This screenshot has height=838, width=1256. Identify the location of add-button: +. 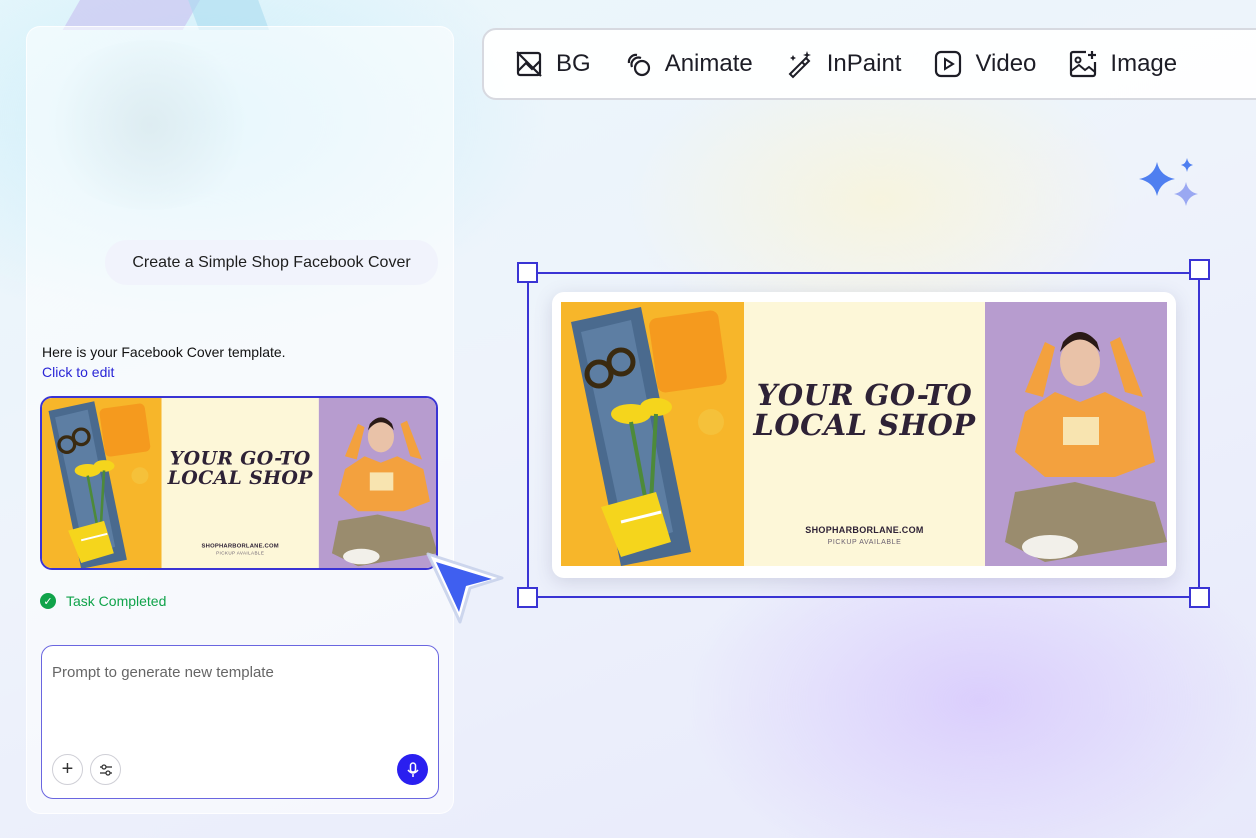
(67, 769).